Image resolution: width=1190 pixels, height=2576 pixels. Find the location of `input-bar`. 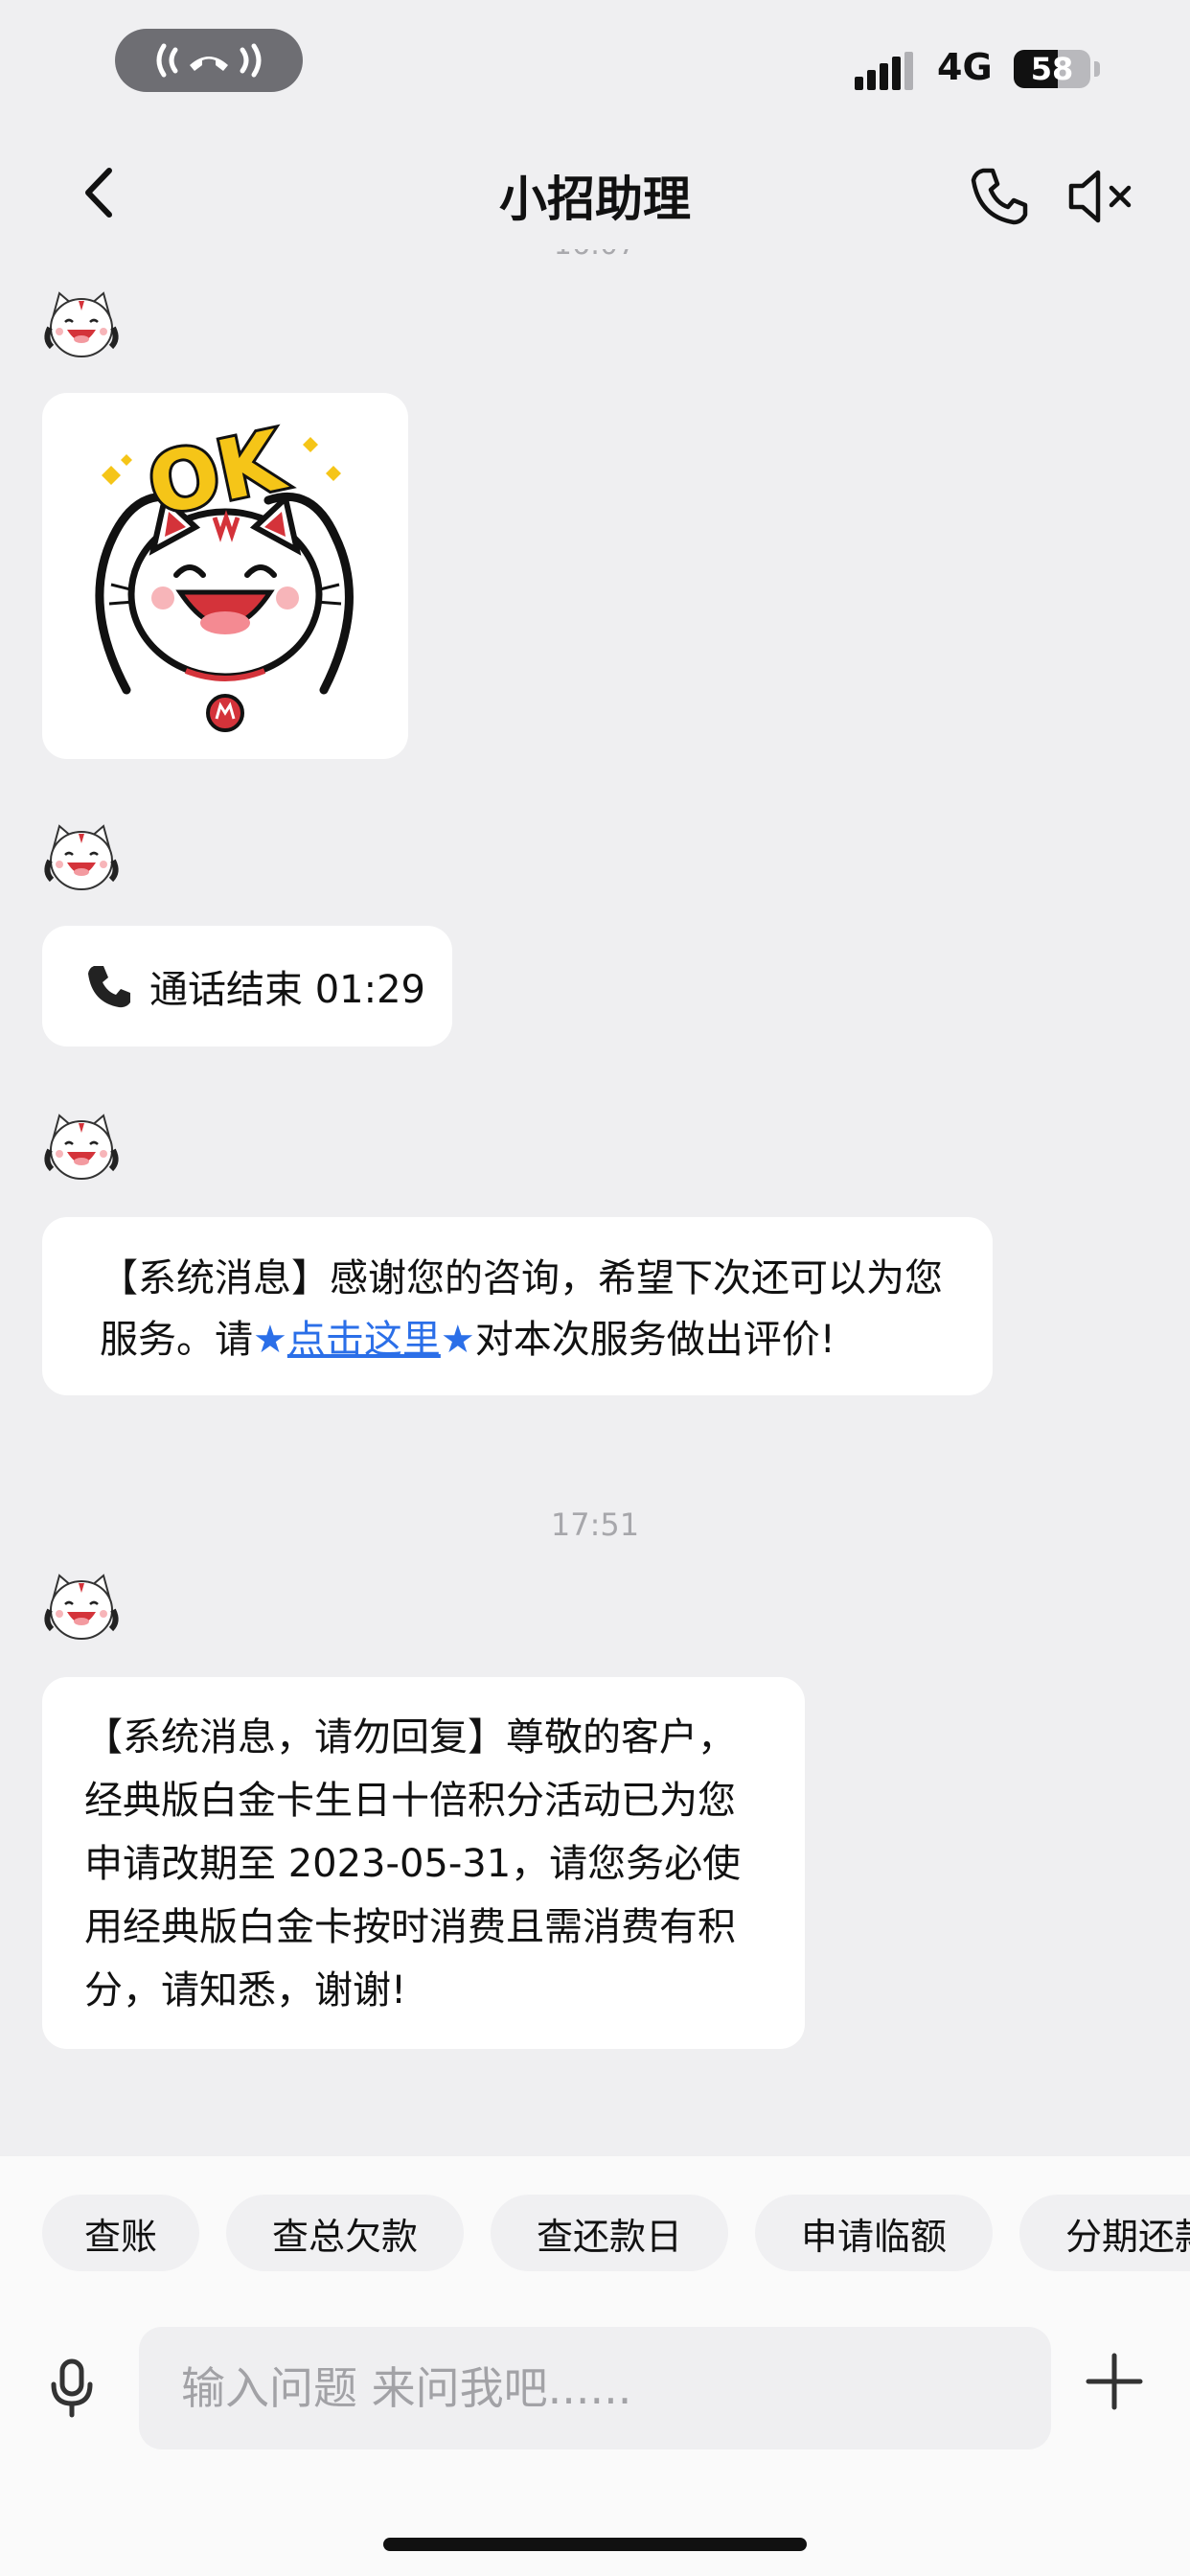

input-bar is located at coordinates (595, 2434).